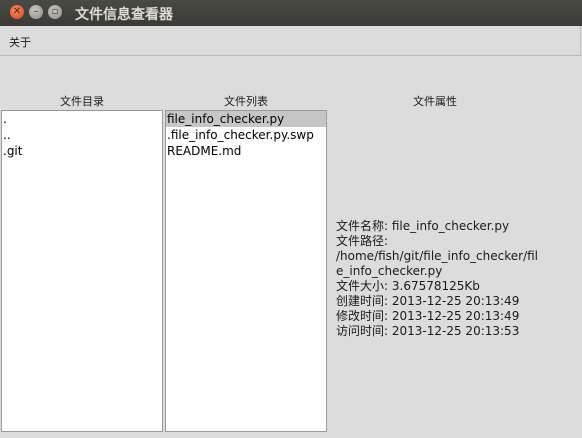  What do you see at coordinates (82, 151) in the screenshot?
I see `directory-list-item: .git` at bounding box center [82, 151].